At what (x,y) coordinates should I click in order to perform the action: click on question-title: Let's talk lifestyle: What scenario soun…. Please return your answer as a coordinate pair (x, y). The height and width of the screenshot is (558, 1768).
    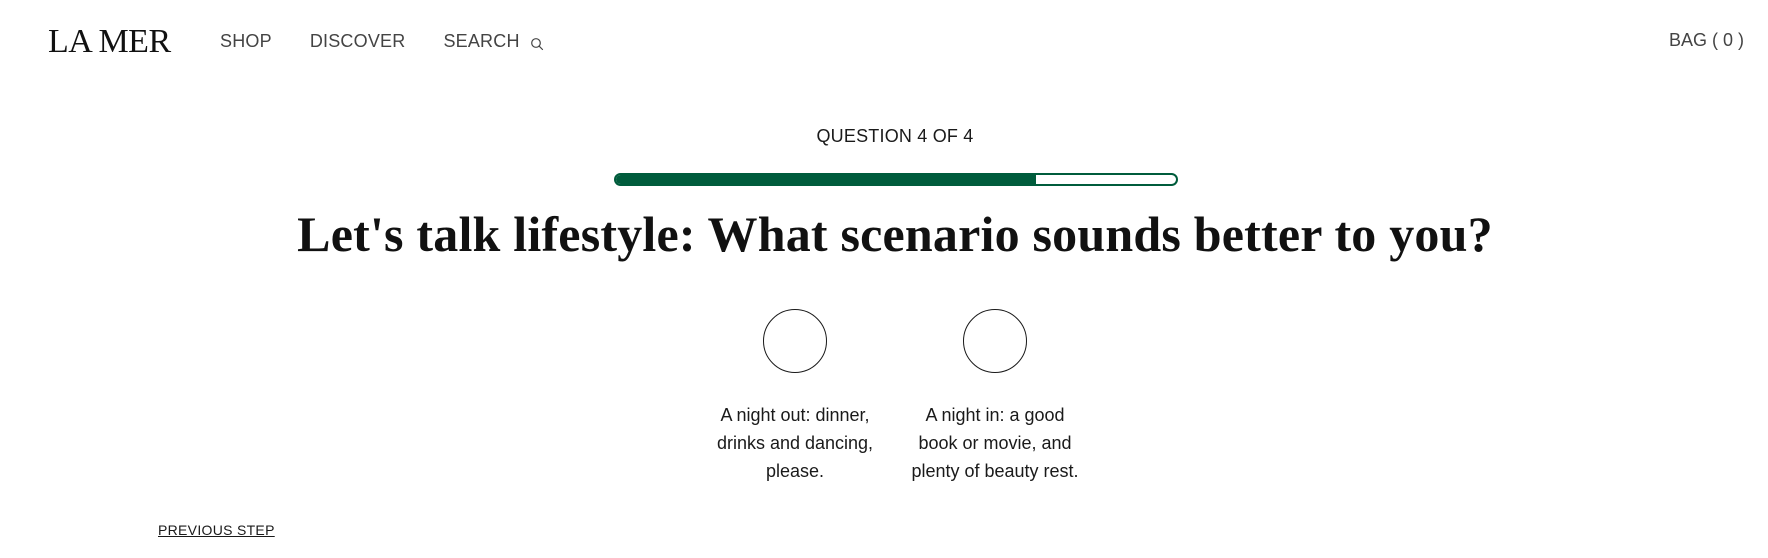
    Looking at the image, I should click on (895, 234).